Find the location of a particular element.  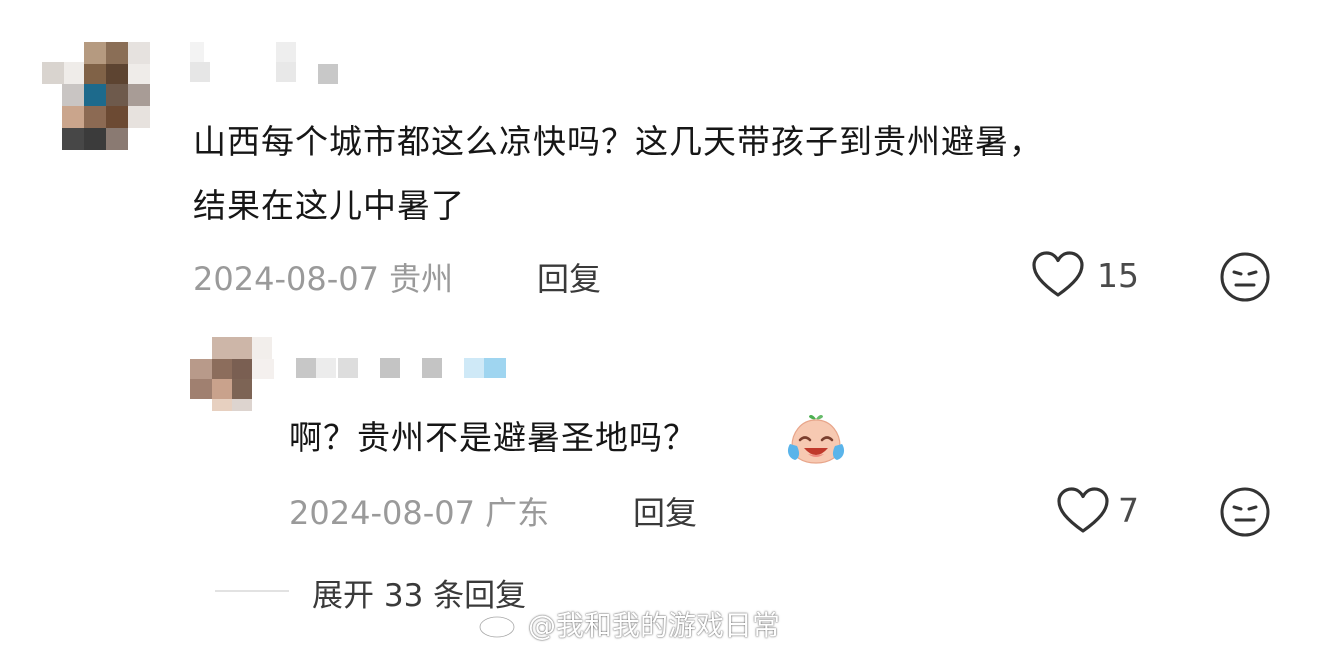

reply-like-count: 7 is located at coordinates (1128, 510).